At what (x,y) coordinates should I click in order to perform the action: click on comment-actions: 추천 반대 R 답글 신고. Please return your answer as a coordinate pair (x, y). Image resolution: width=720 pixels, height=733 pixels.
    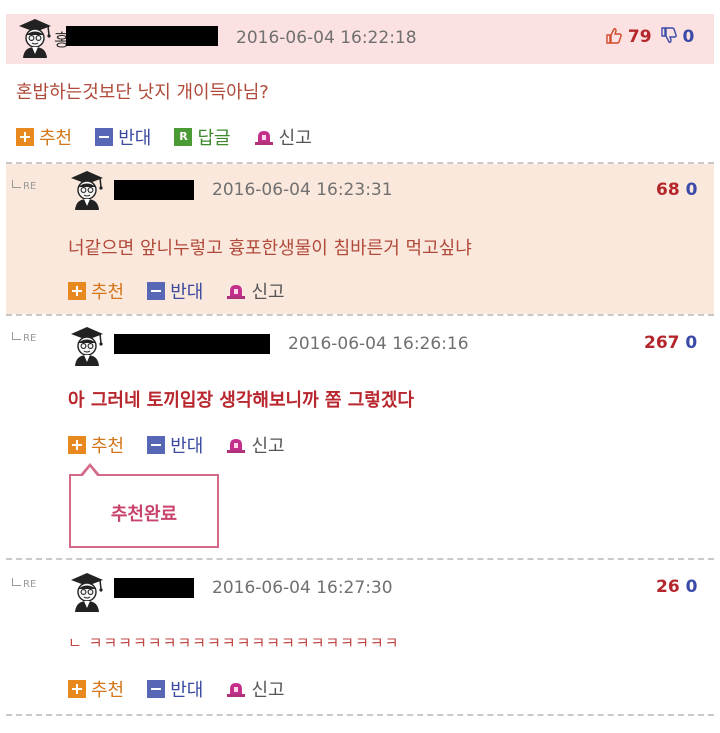
    Looking at the image, I should click on (173, 137).